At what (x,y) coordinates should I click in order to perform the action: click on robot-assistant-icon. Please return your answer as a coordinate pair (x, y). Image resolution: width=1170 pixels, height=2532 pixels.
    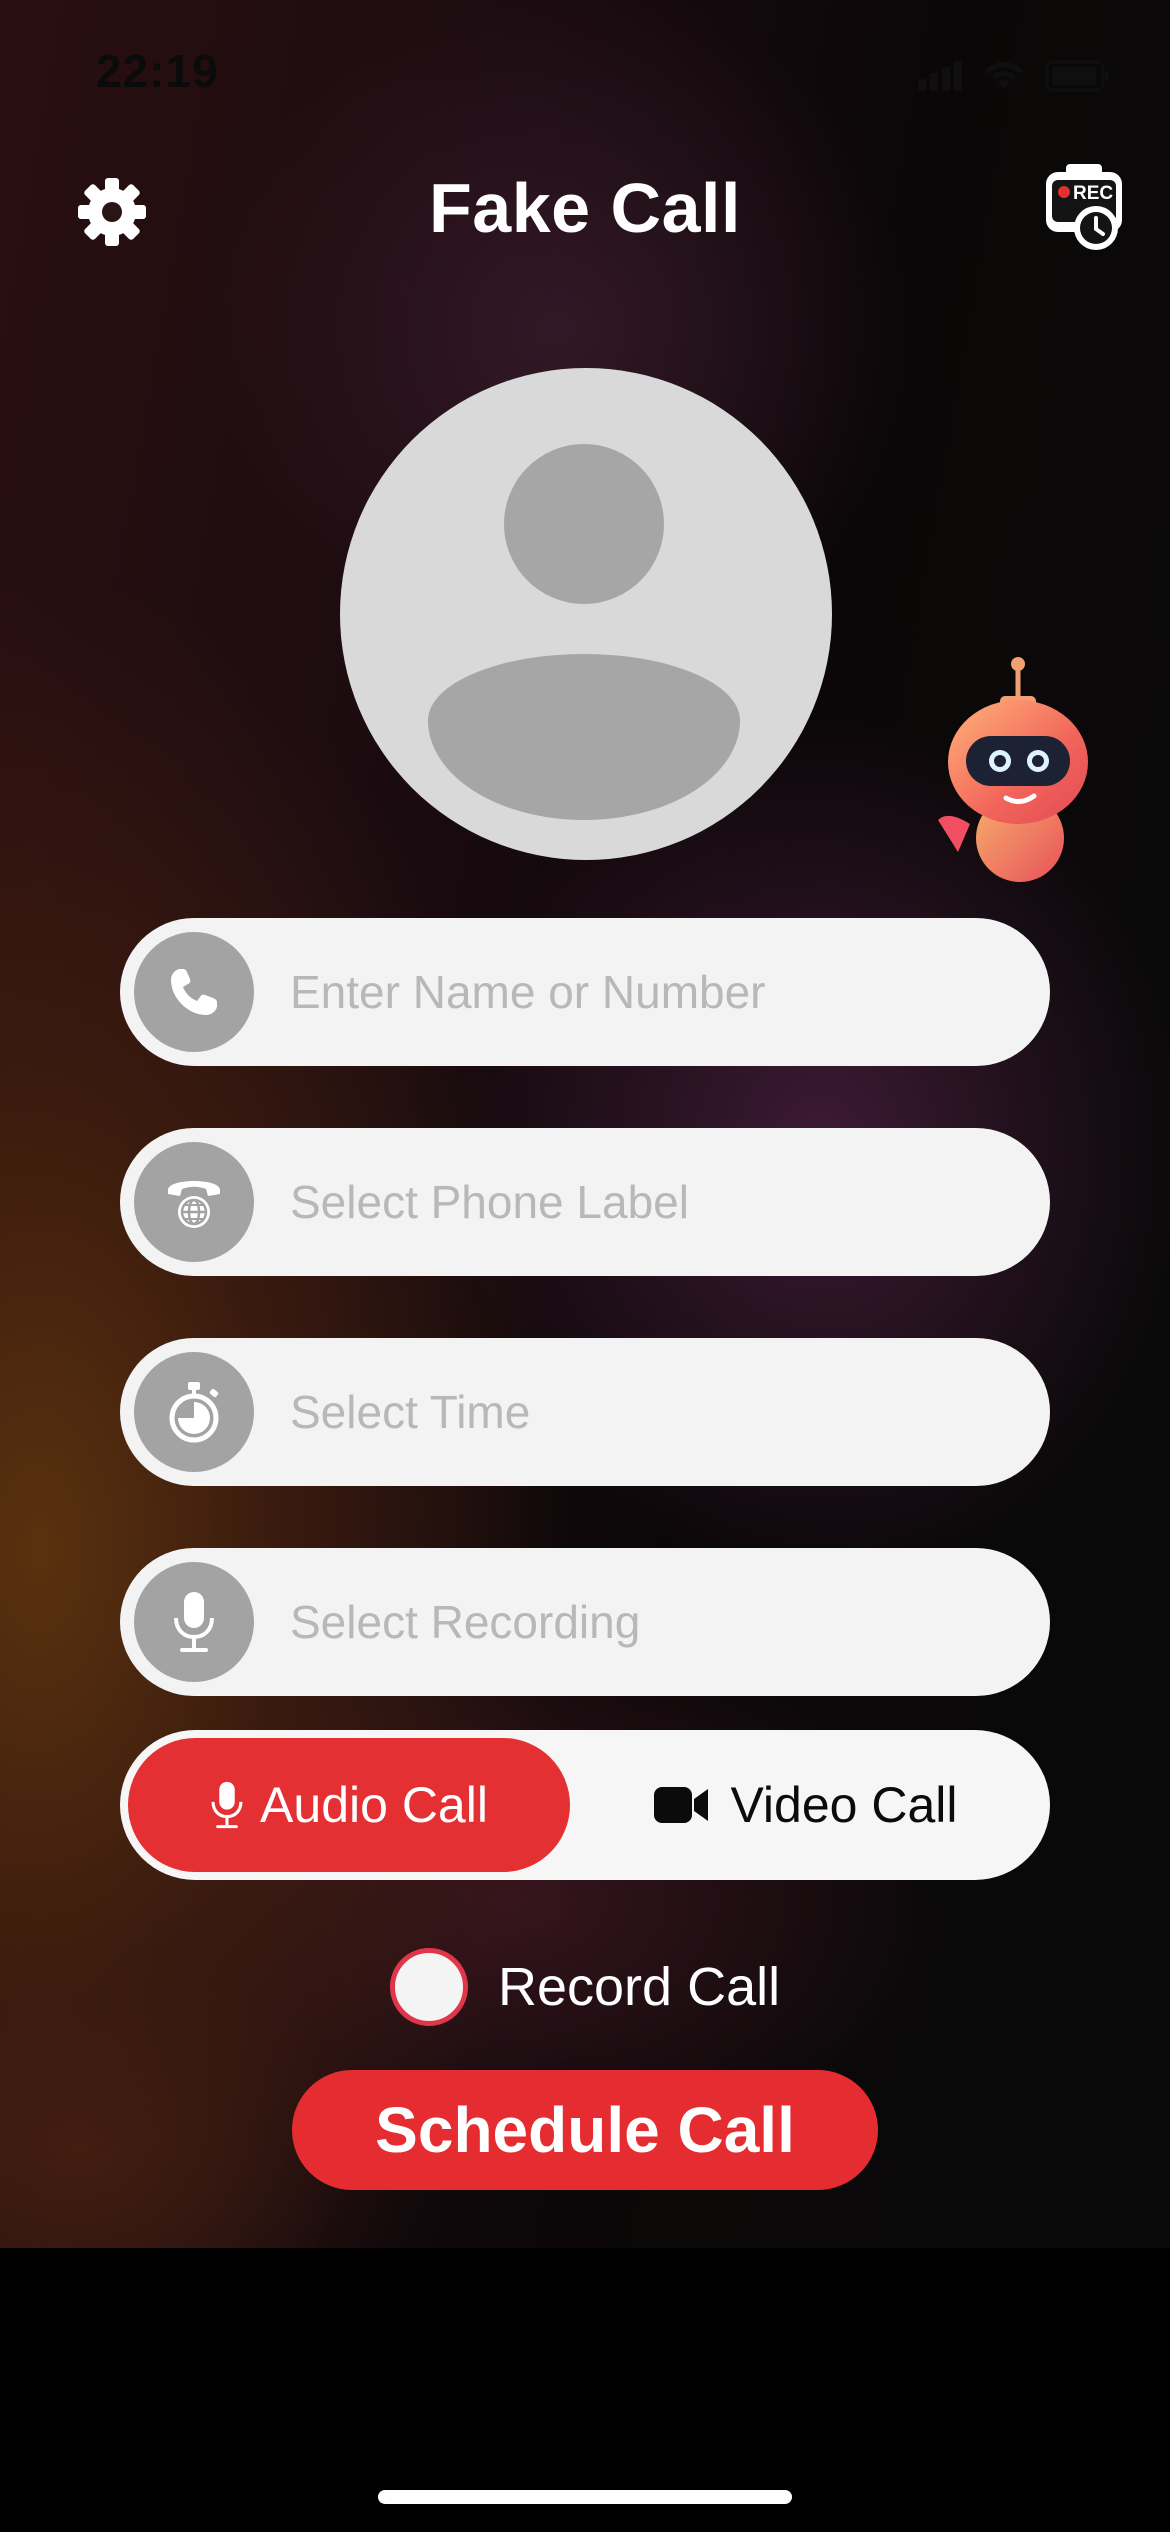
    Looking at the image, I should click on (1013, 769).